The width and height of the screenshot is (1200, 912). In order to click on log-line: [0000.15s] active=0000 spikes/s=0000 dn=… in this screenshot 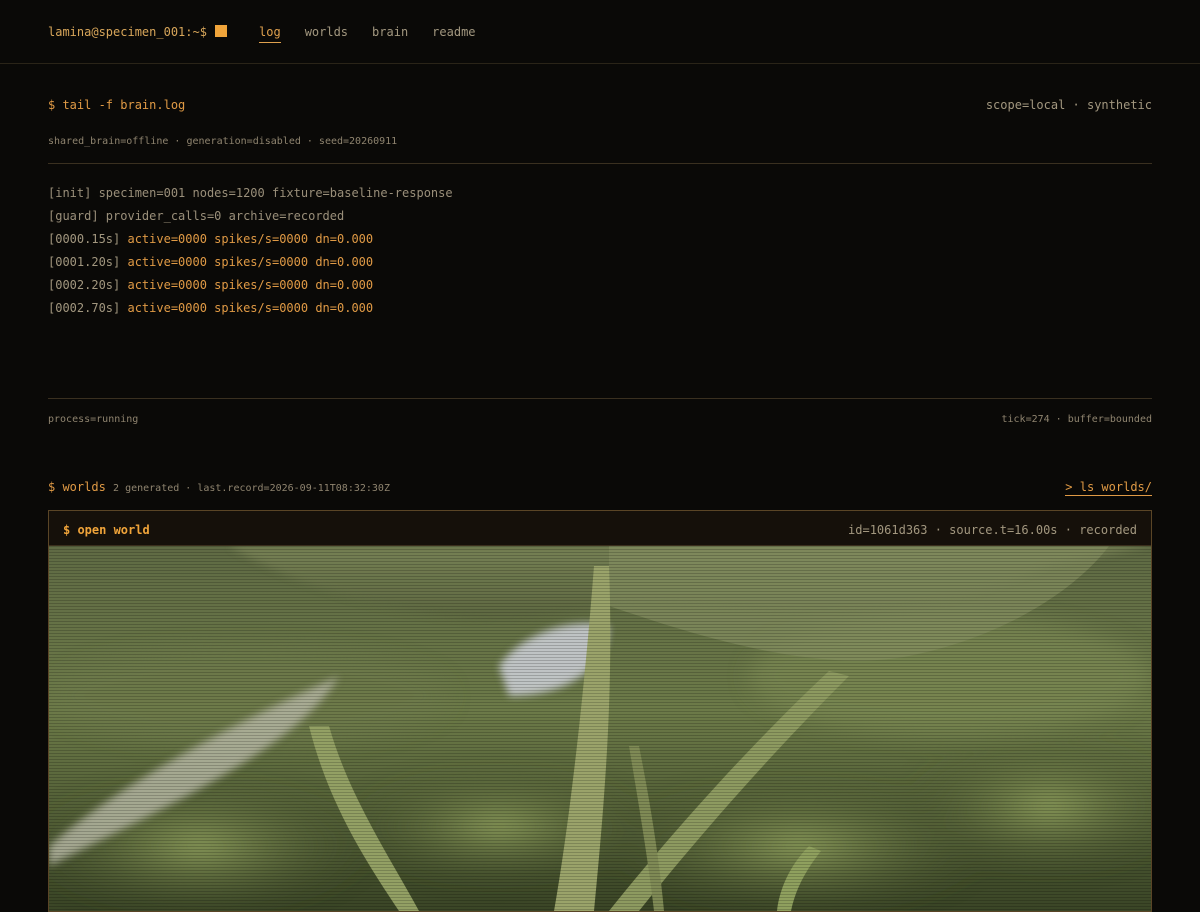, I will do `click(211, 239)`.